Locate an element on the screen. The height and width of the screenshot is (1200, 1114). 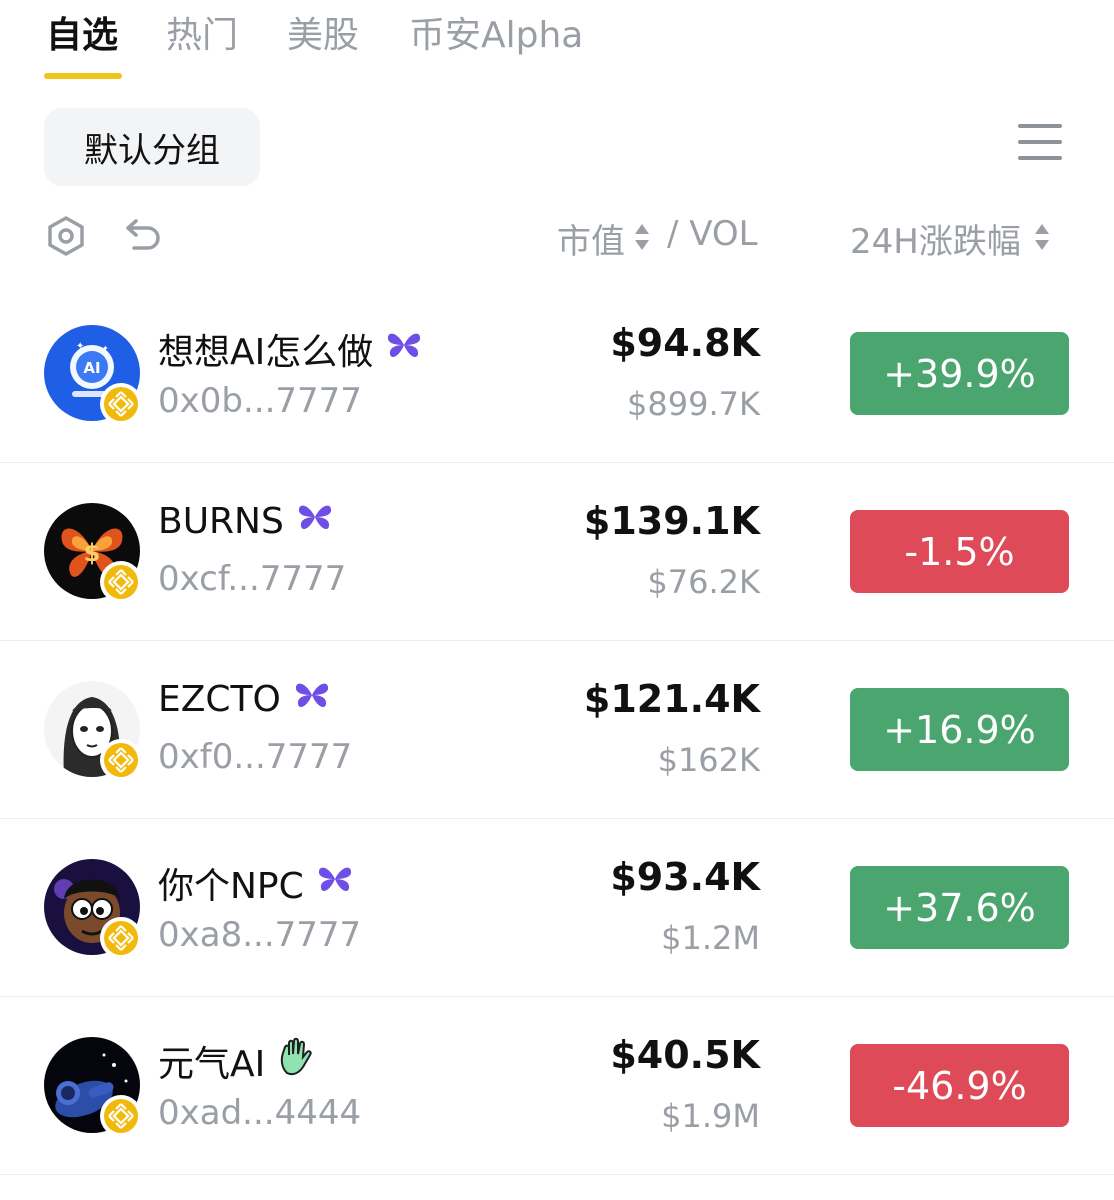
waving-hand-icon is located at coordinates (296, 1061).